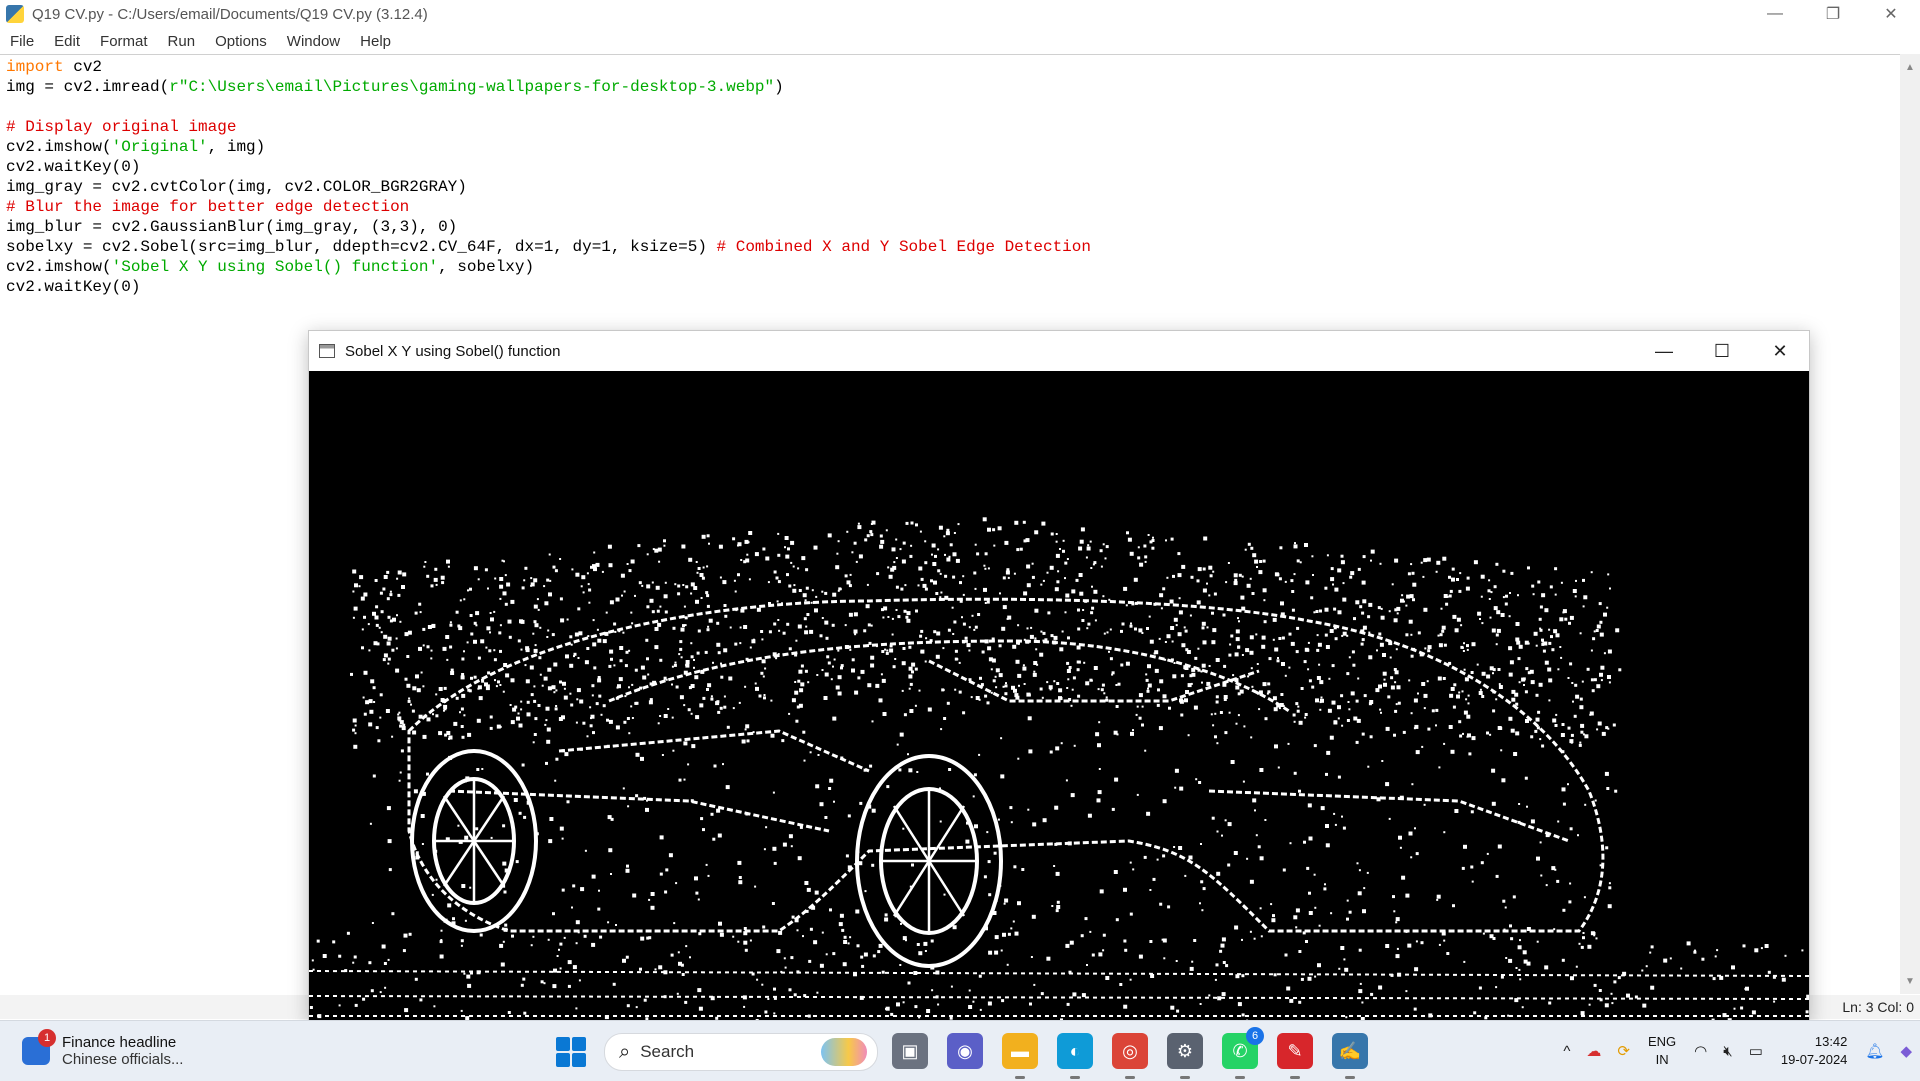  What do you see at coordinates (1814, 1042) in the screenshot?
I see `clock-time: 13:42` at bounding box center [1814, 1042].